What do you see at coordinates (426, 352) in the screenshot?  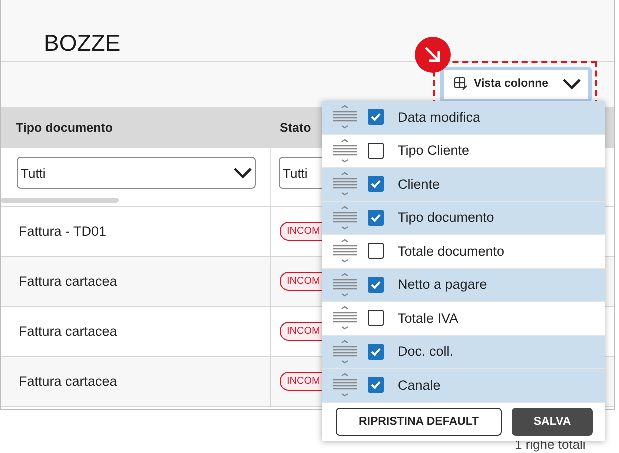 I see `option-label: Doc. coll.` at bounding box center [426, 352].